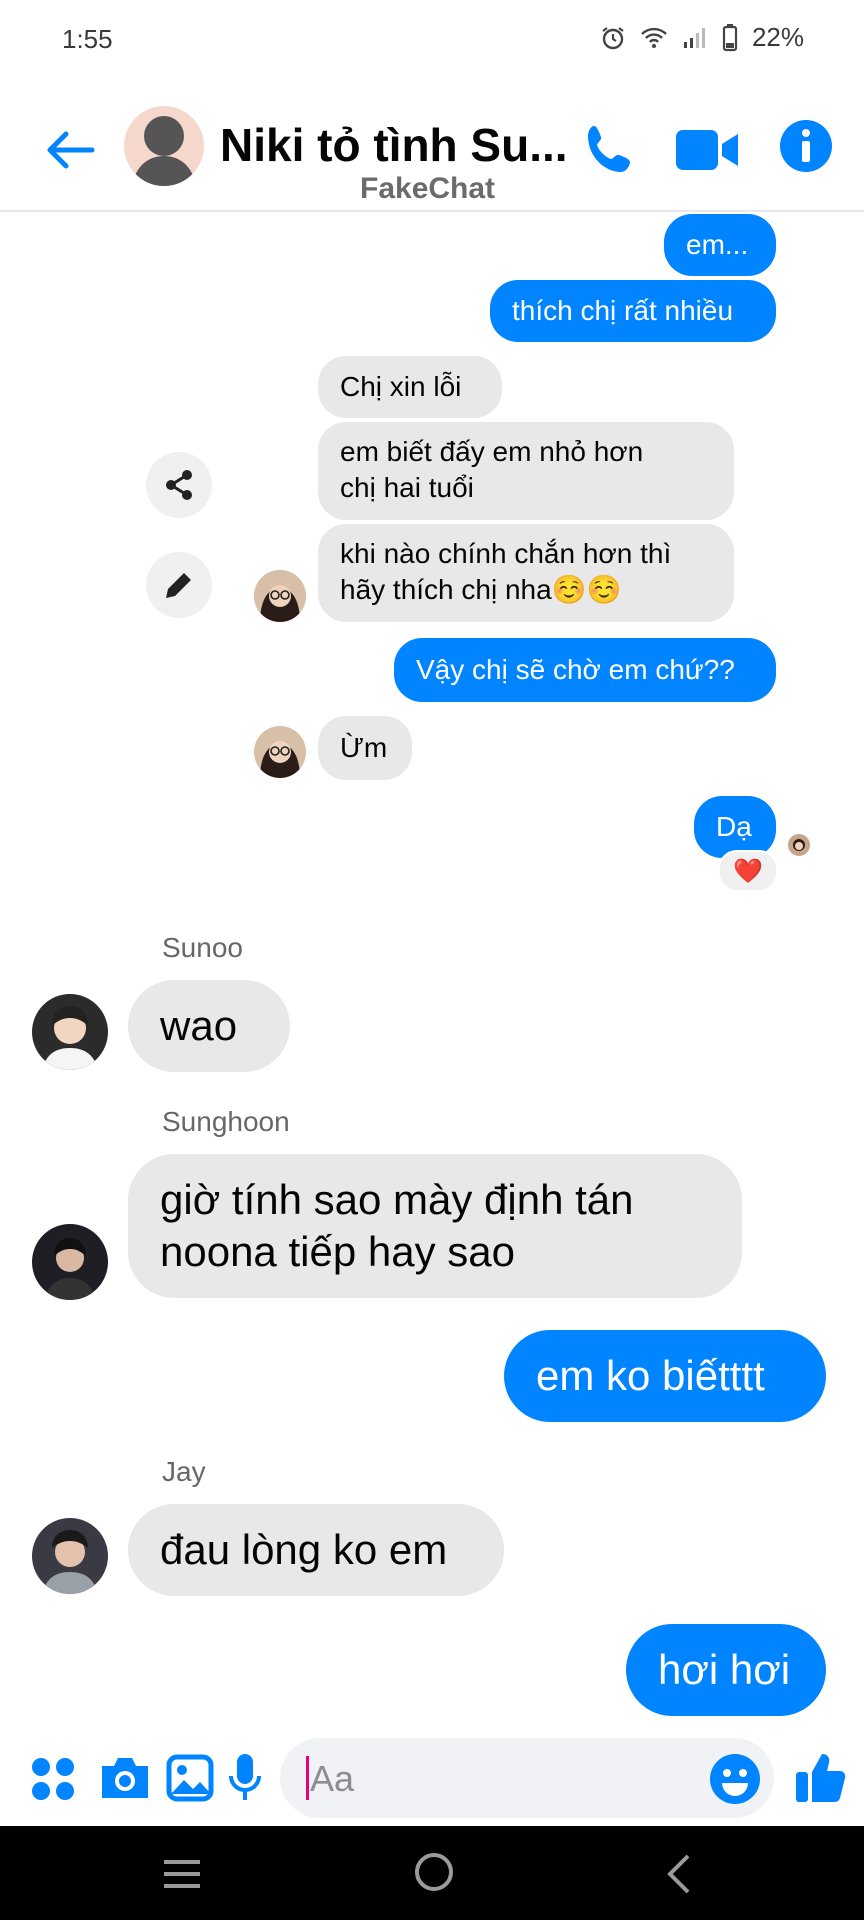 This screenshot has width=864, height=1920. I want to click on apps-button, so click(53, 1781).